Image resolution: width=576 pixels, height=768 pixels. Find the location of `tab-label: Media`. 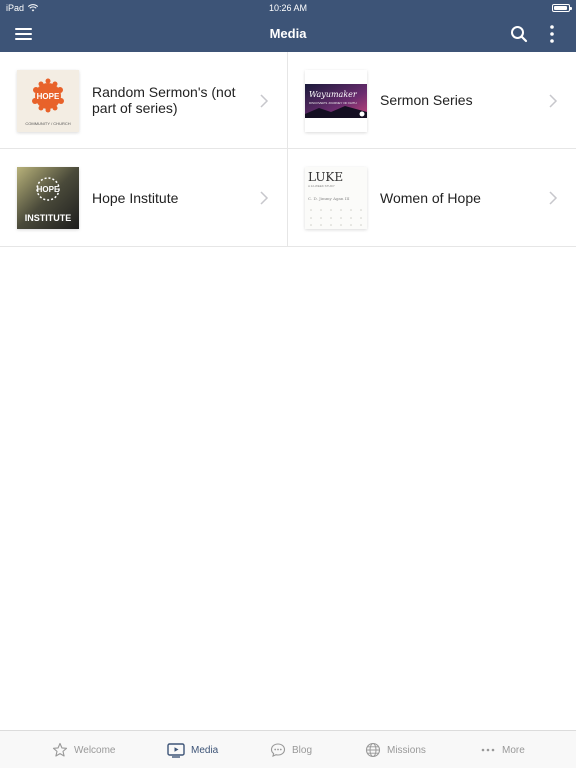

tab-label: Media is located at coordinates (205, 750).